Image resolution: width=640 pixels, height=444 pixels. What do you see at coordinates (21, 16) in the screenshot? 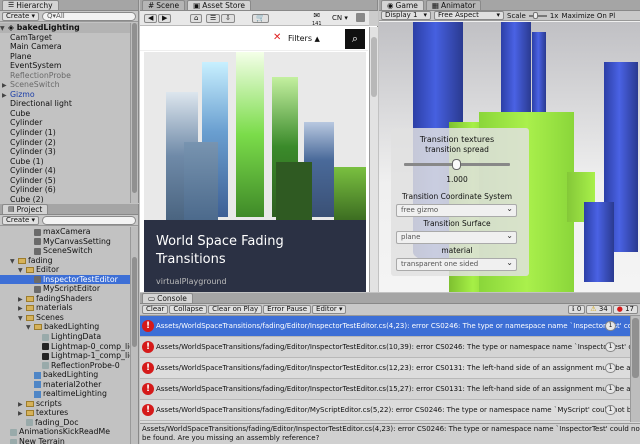
I see `hierarchy-create-button: Create ▾` at bounding box center [21, 16].